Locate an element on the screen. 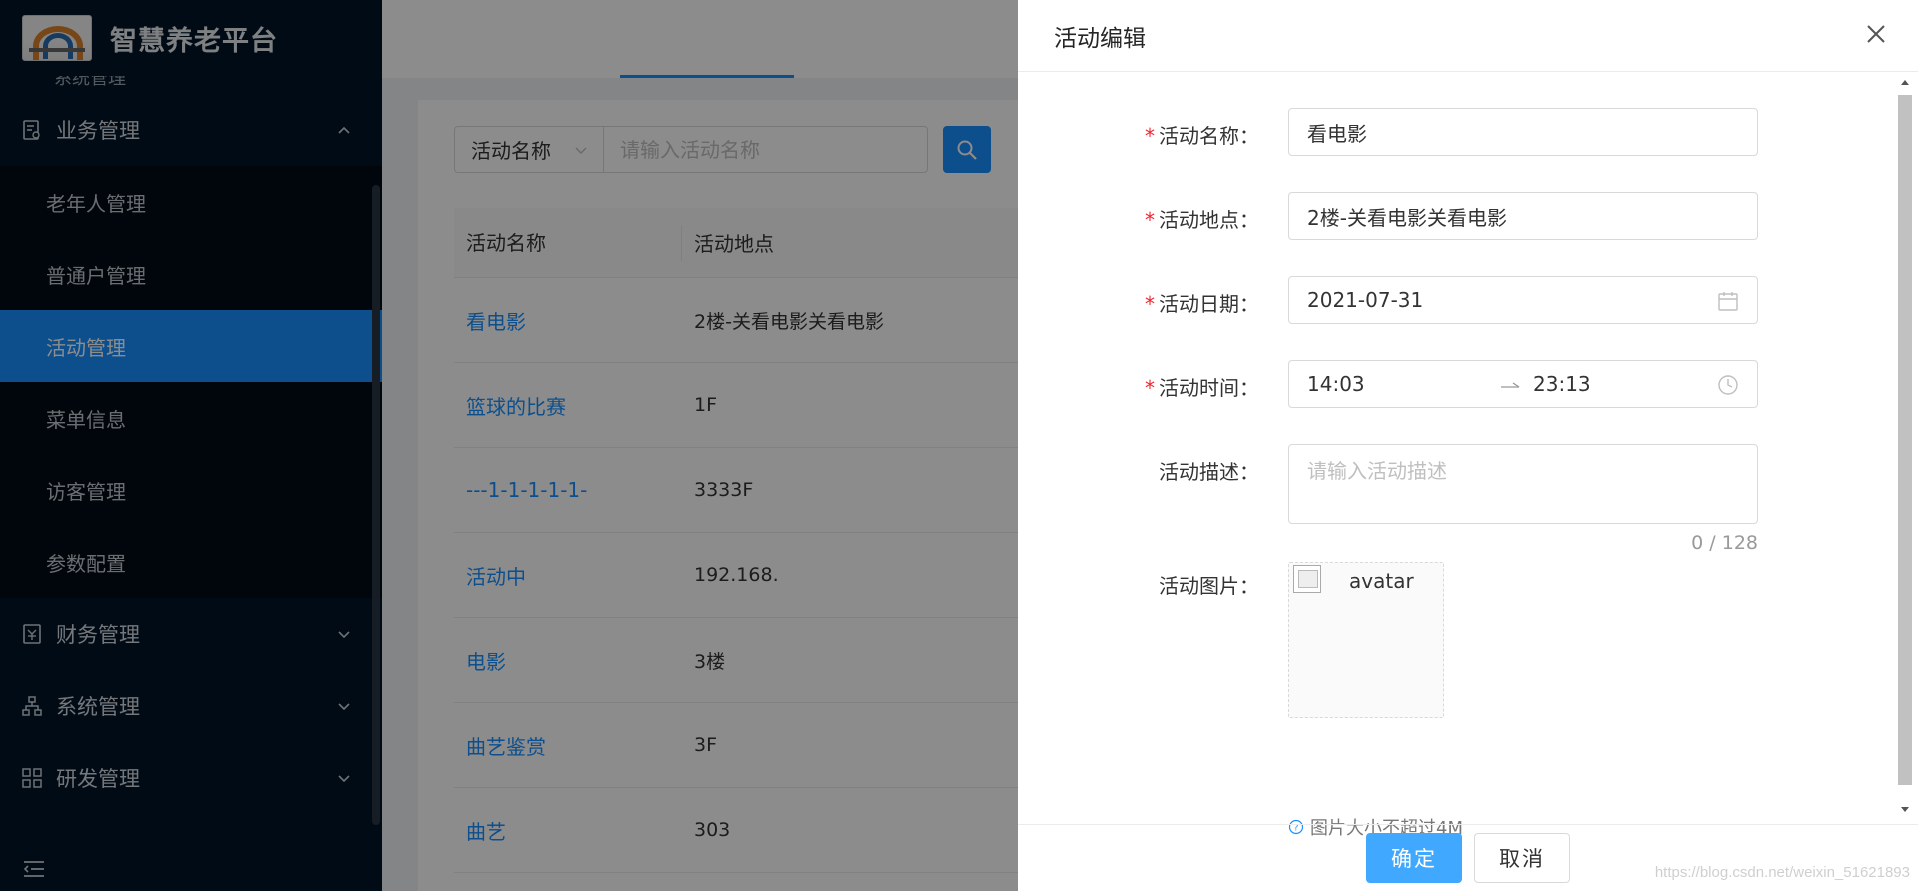  activity-time-range-picker: 14:03 23:13 is located at coordinates (1523, 384).